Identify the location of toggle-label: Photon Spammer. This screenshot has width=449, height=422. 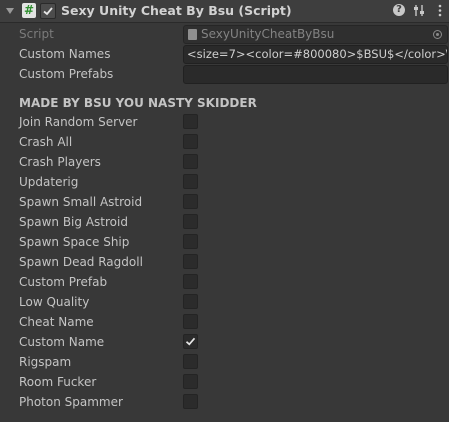
(71, 402).